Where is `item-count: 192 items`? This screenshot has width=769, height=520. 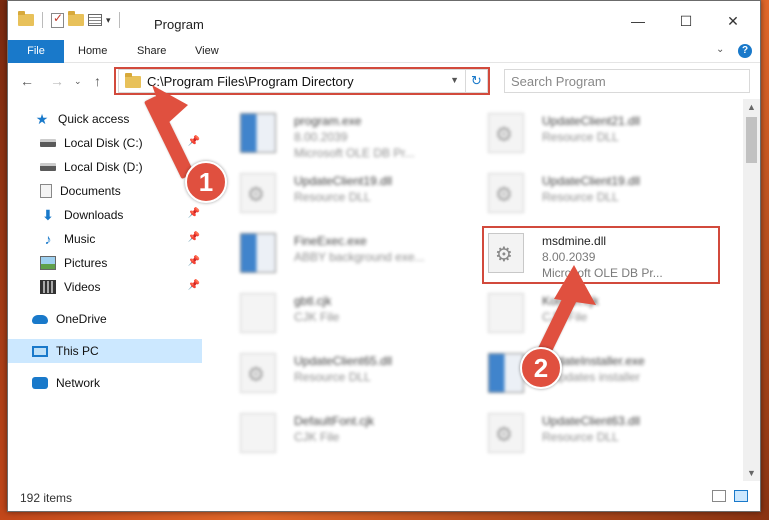
item-count: 192 items is located at coordinates (46, 498).